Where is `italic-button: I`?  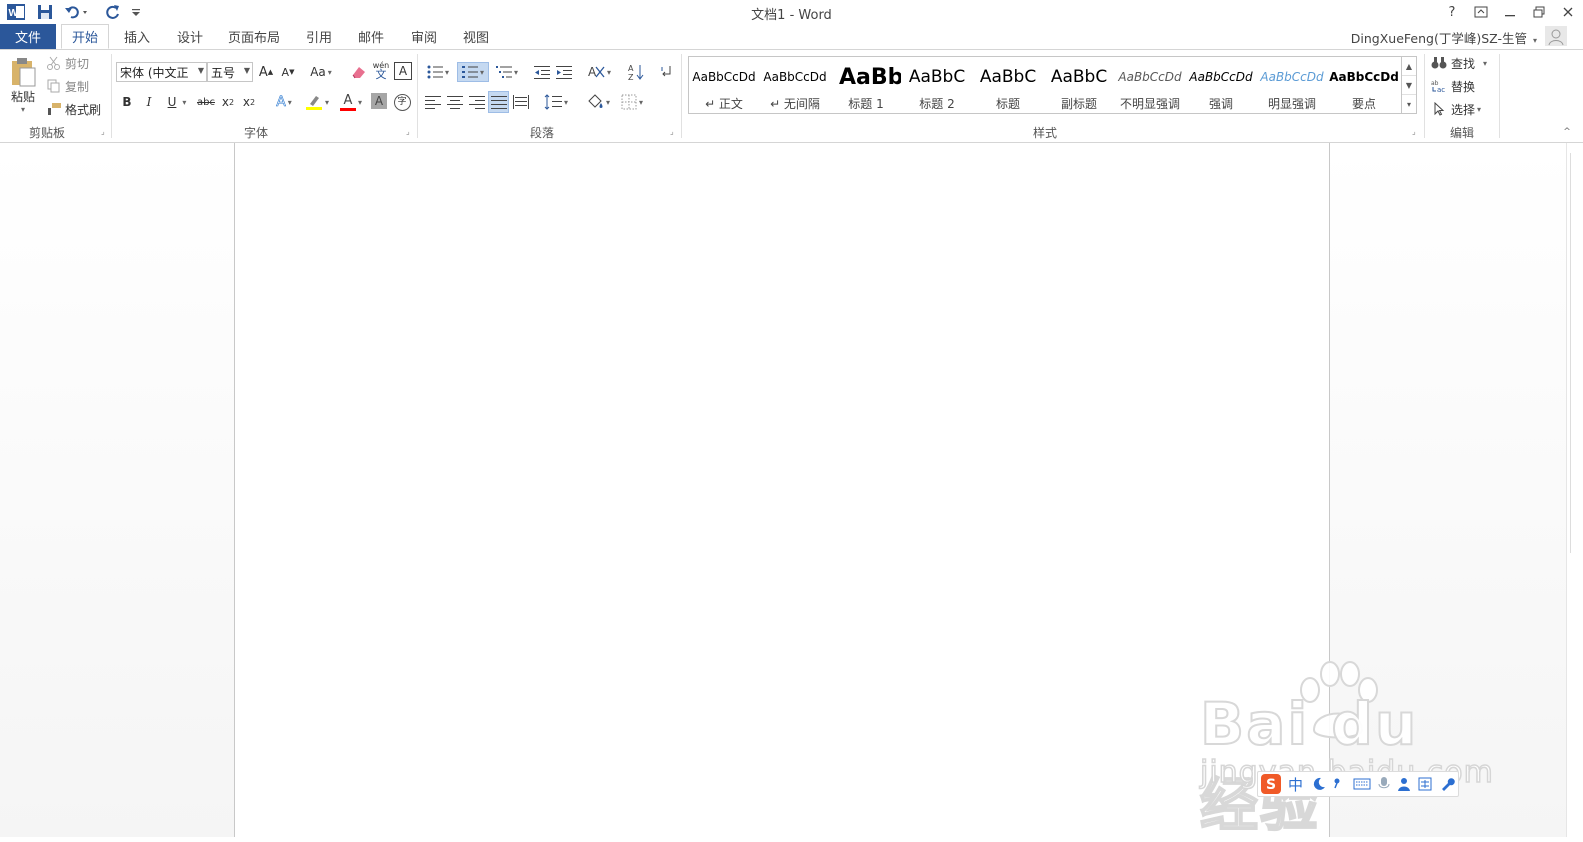 italic-button: I is located at coordinates (149, 102).